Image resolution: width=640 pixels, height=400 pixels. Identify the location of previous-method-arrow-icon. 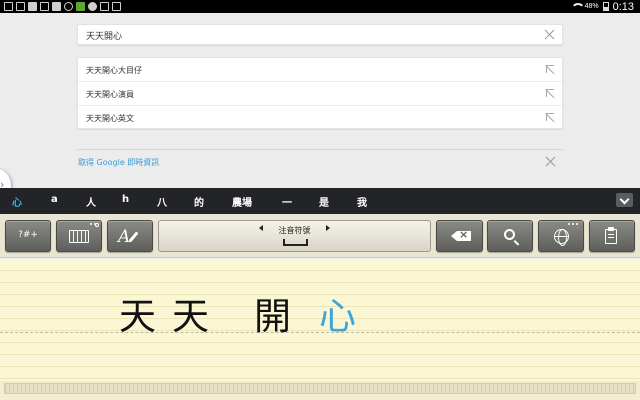
(261, 228).